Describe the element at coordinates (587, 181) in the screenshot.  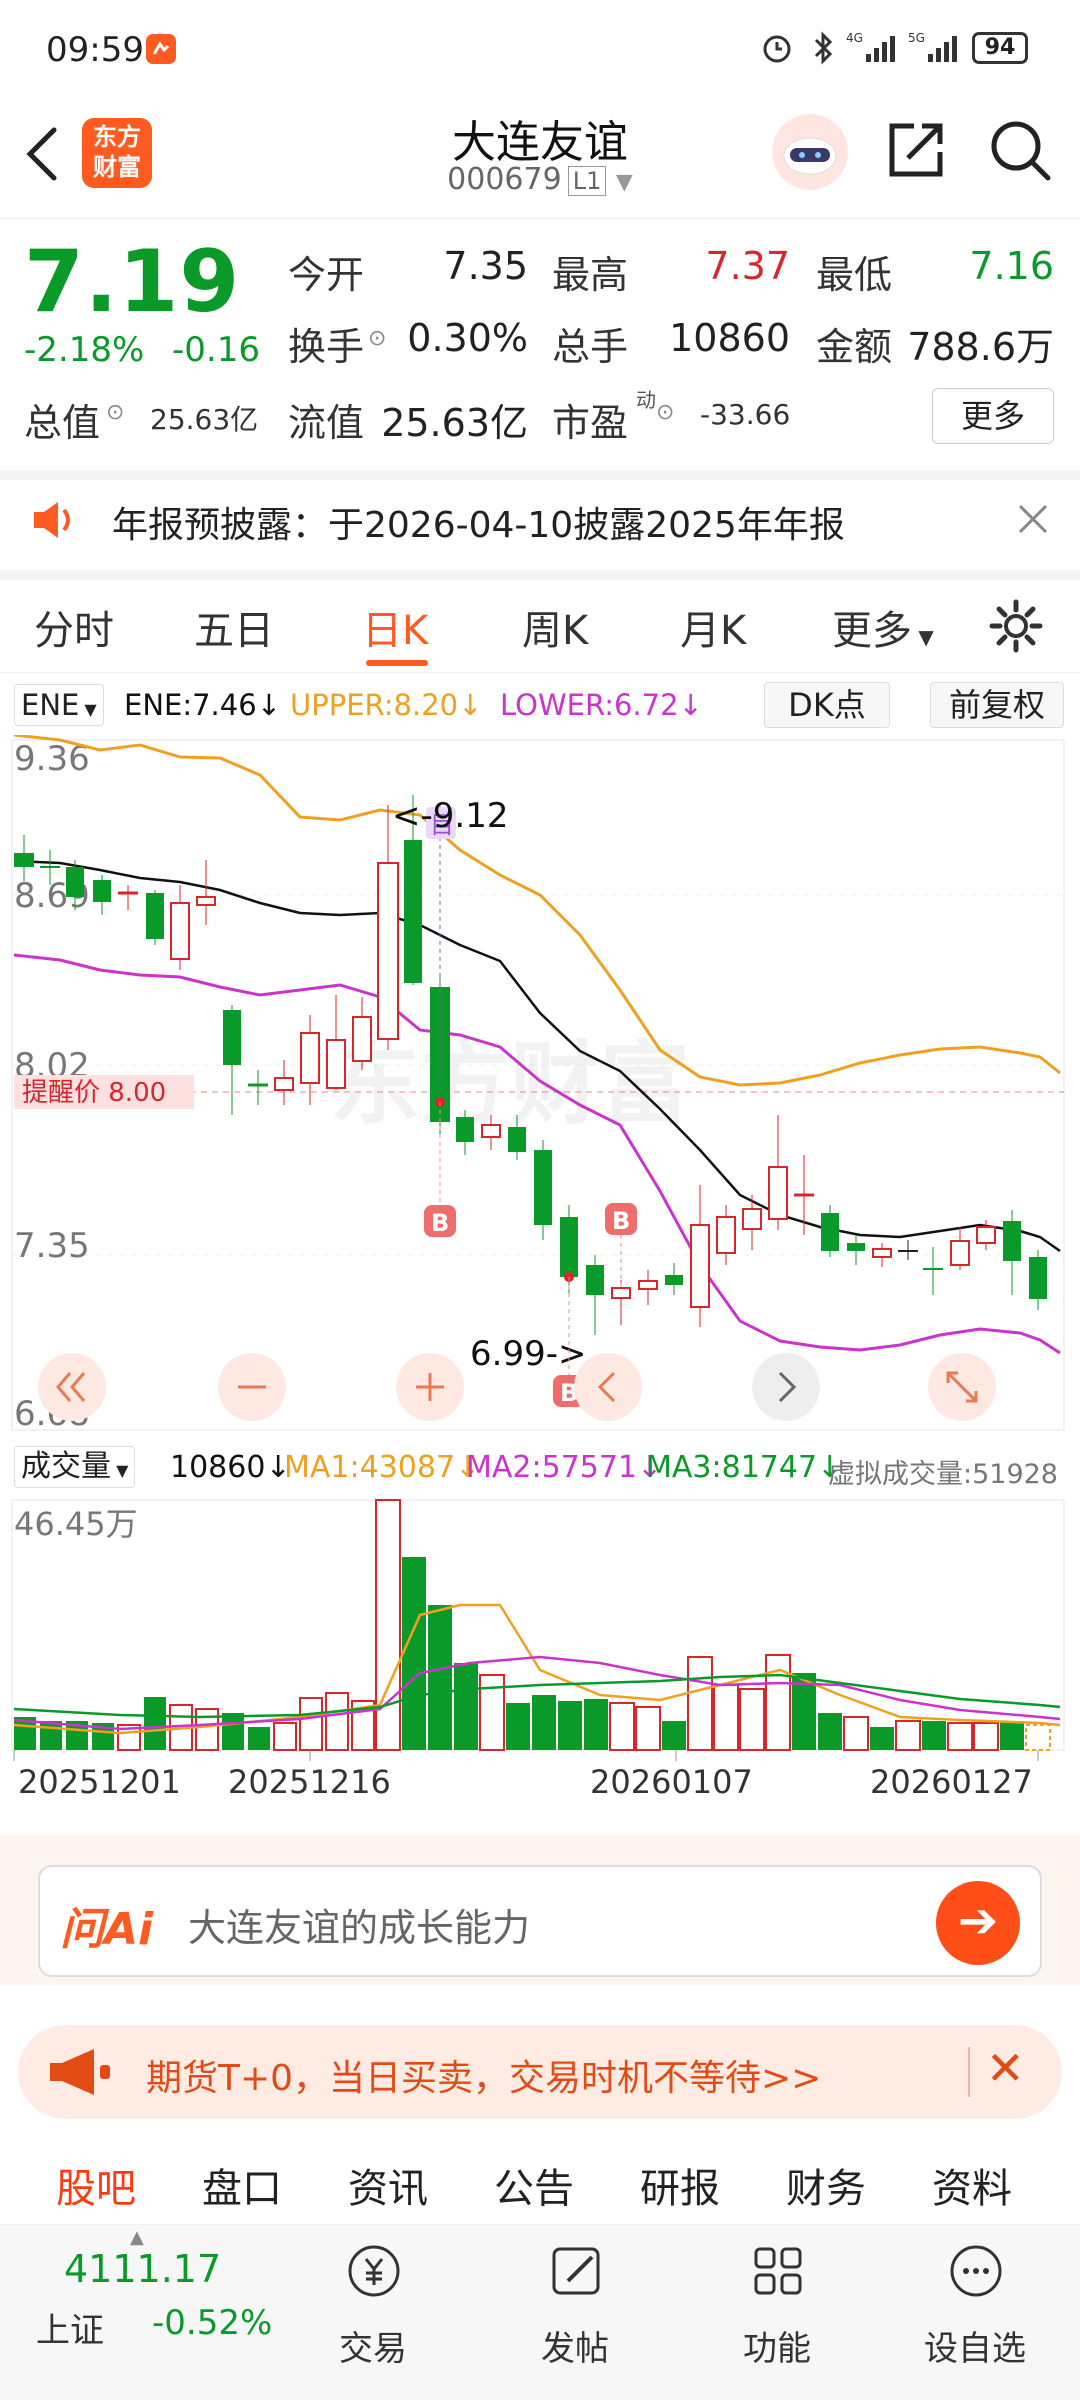
I see `level-badge: L1` at that location.